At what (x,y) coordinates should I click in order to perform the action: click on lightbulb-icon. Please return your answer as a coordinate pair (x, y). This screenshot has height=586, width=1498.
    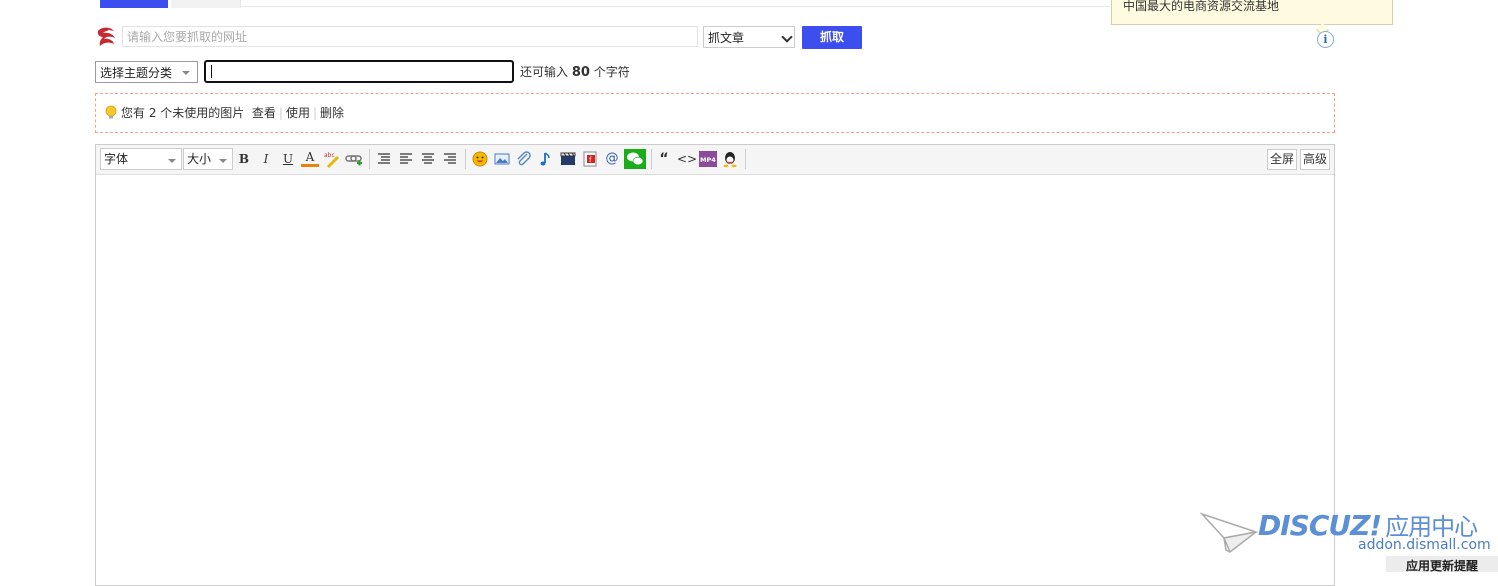
    Looking at the image, I should click on (111, 112).